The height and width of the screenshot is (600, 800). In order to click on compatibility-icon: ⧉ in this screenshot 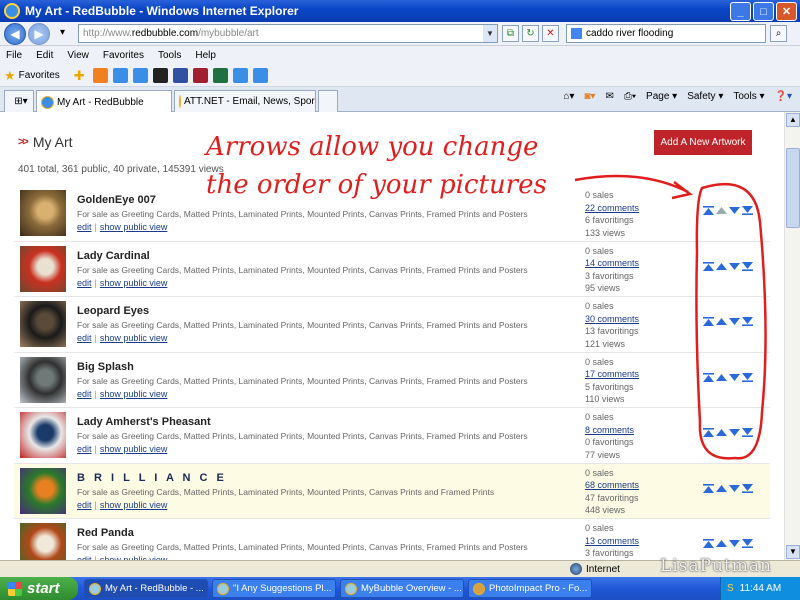, I will do `click(510, 33)`.